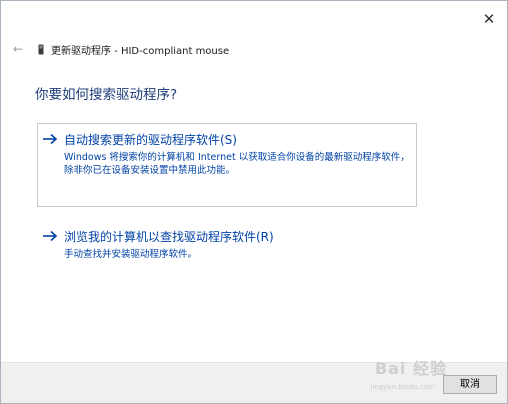  I want to click on browse-computer-option: 浏览我的计算机以查找驱动程序软件(R) 手动查找并安装驱动程序软件。, so click(227, 246).